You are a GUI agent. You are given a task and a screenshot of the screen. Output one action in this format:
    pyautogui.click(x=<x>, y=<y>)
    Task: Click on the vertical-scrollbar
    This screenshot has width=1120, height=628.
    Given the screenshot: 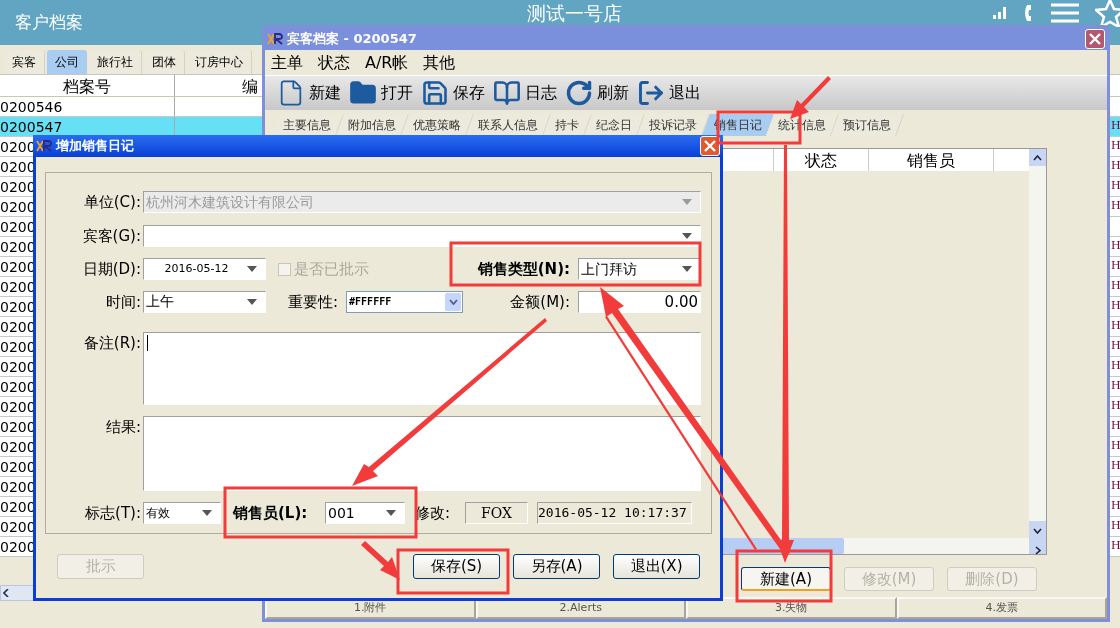 What is the action you would take?
    pyautogui.click(x=1037, y=343)
    